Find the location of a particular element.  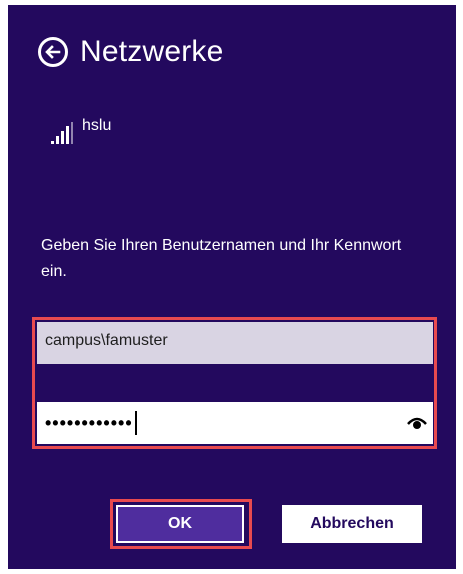

back-arrow-icon is located at coordinates (53, 52).